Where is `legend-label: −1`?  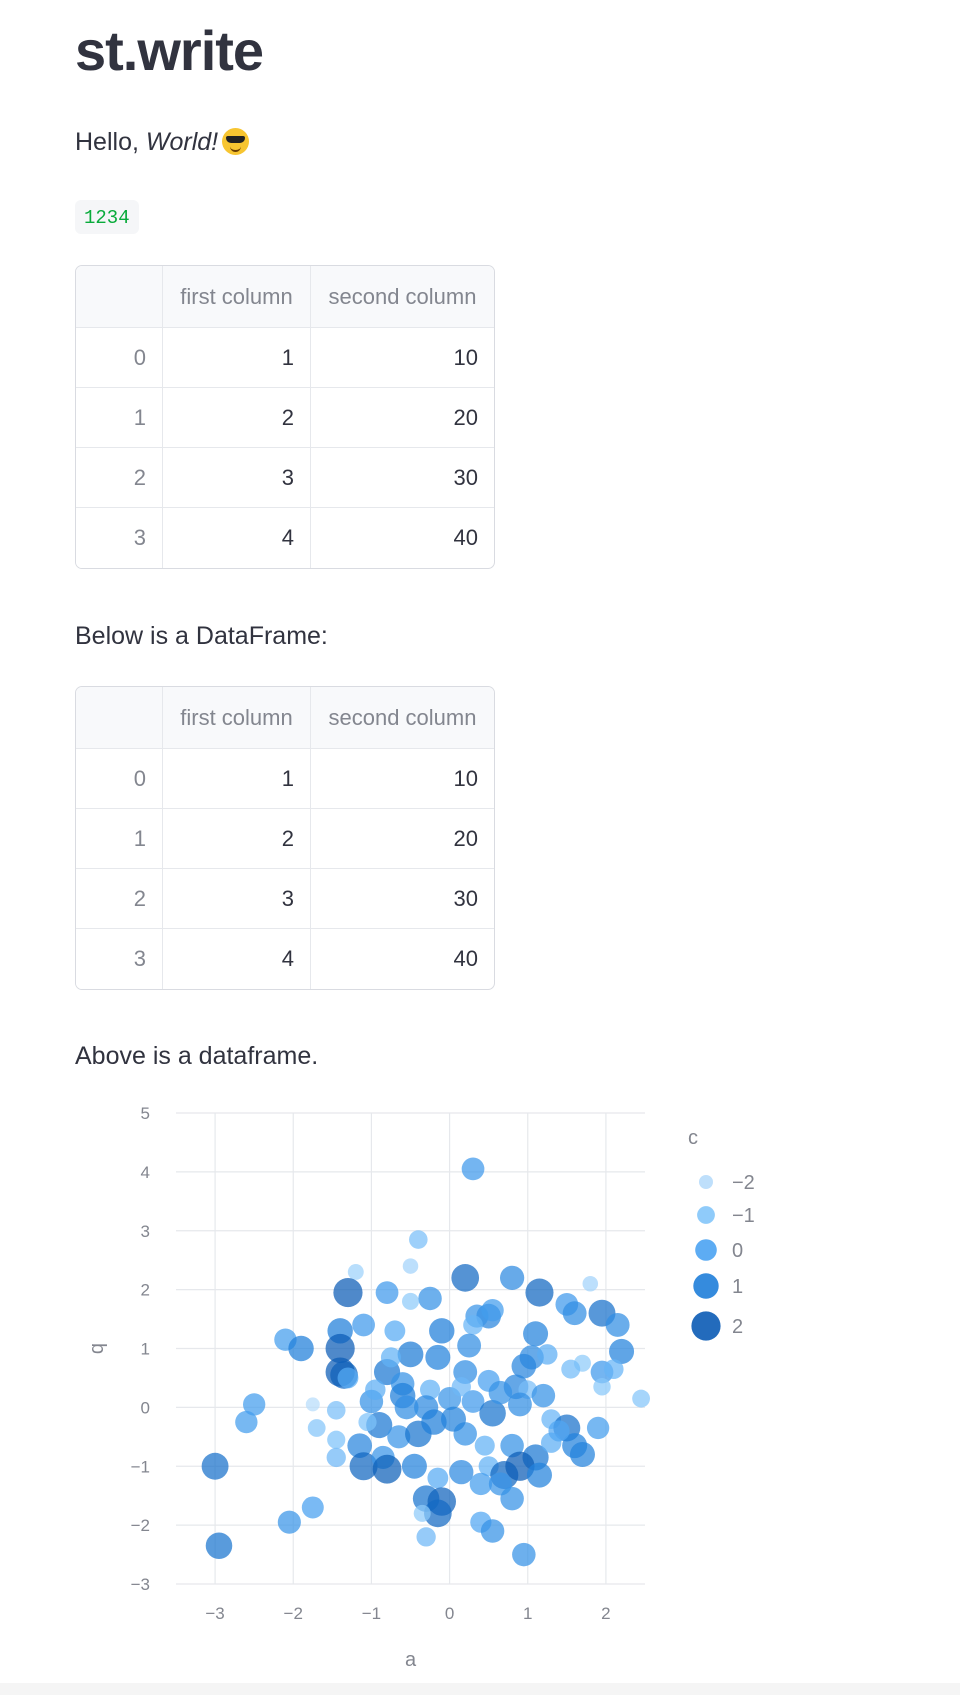
legend-label: −1 is located at coordinates (743, 1216).